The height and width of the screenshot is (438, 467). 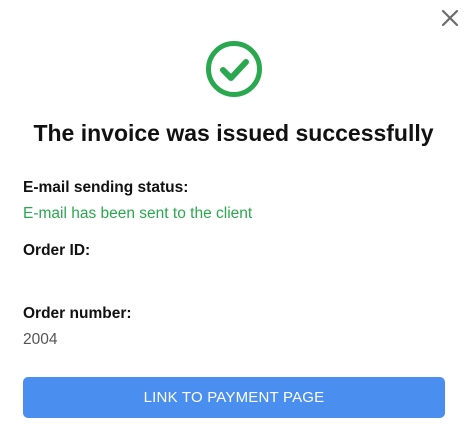 I want to click on order-id-label: Order ID:, so click(x=57, y=250).